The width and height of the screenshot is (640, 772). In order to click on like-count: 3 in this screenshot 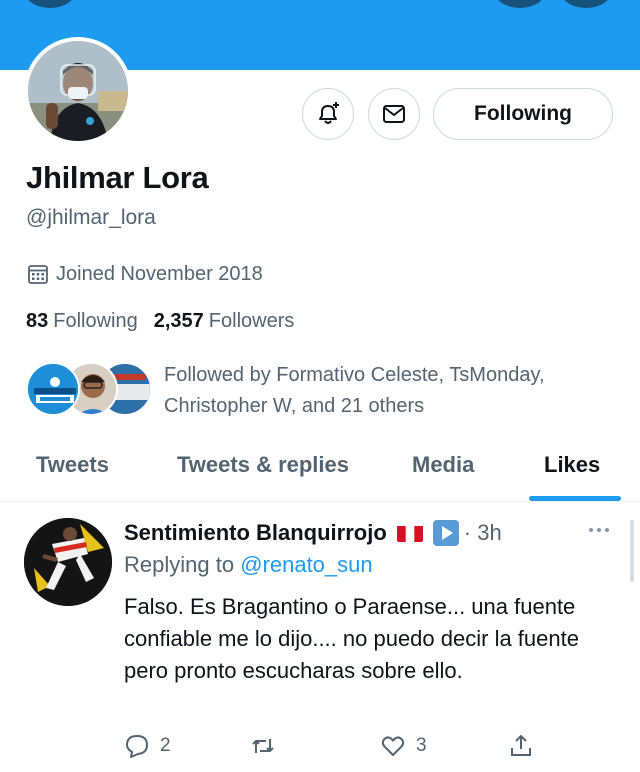, I will do `click(421, 745)`.